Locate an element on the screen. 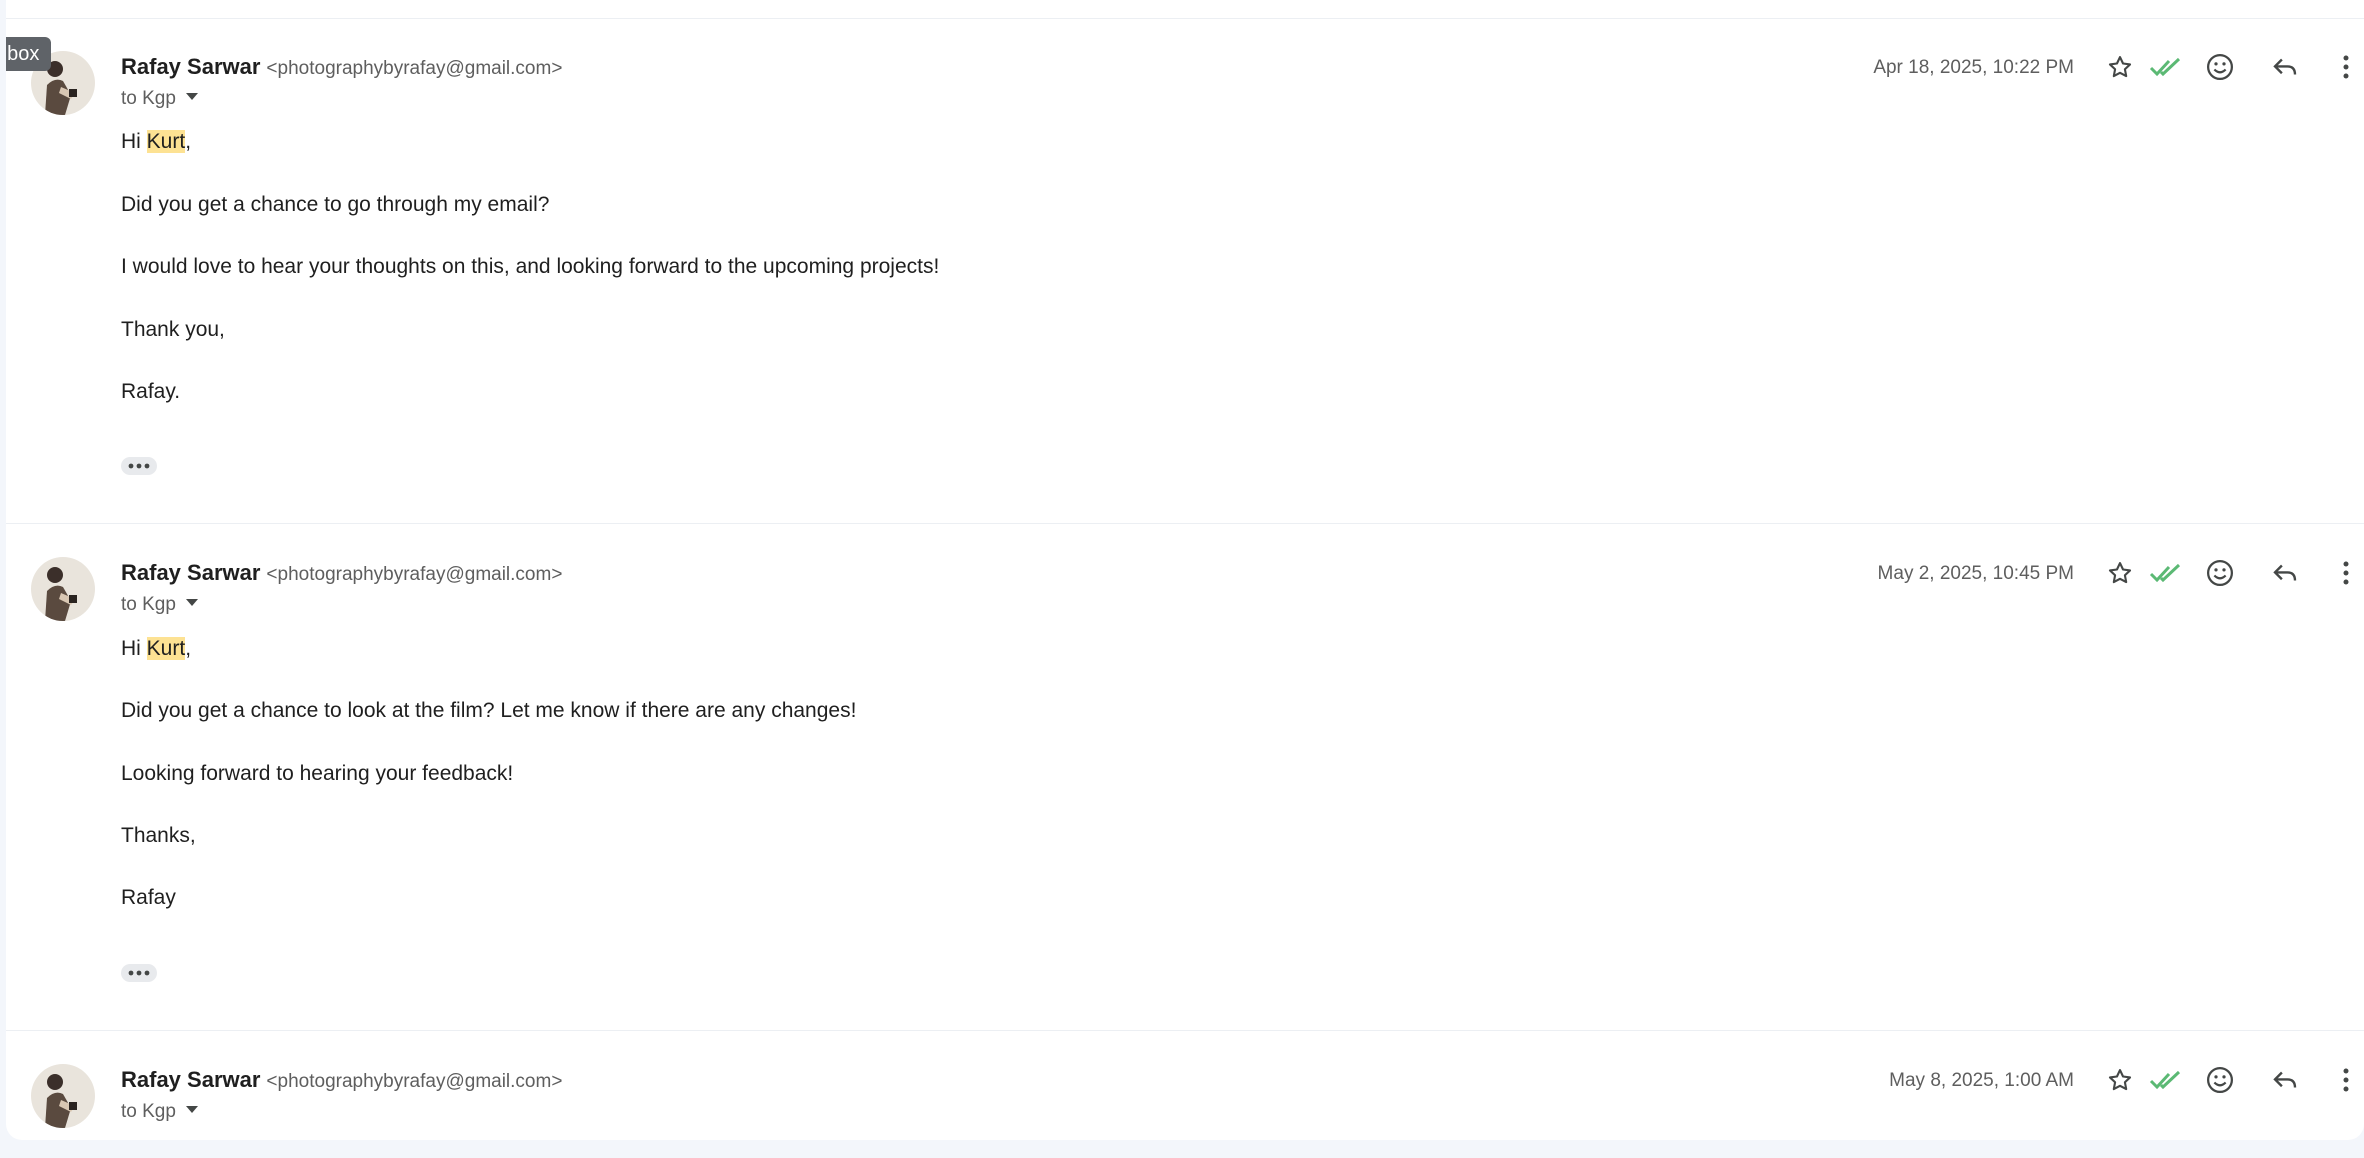  body-line: Rafay is located at coordinates (148, 897).